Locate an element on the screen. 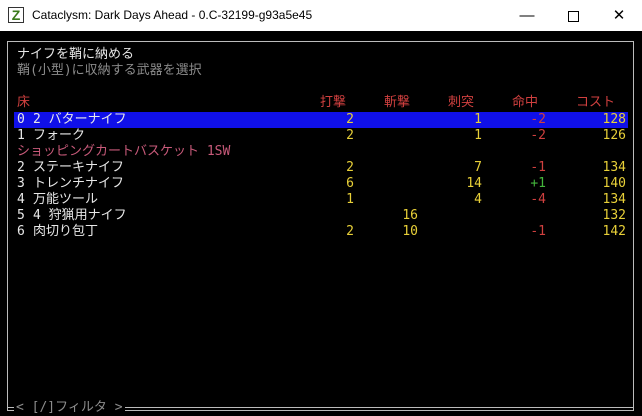  item-key: 3 is located at coordinates (21, 183).